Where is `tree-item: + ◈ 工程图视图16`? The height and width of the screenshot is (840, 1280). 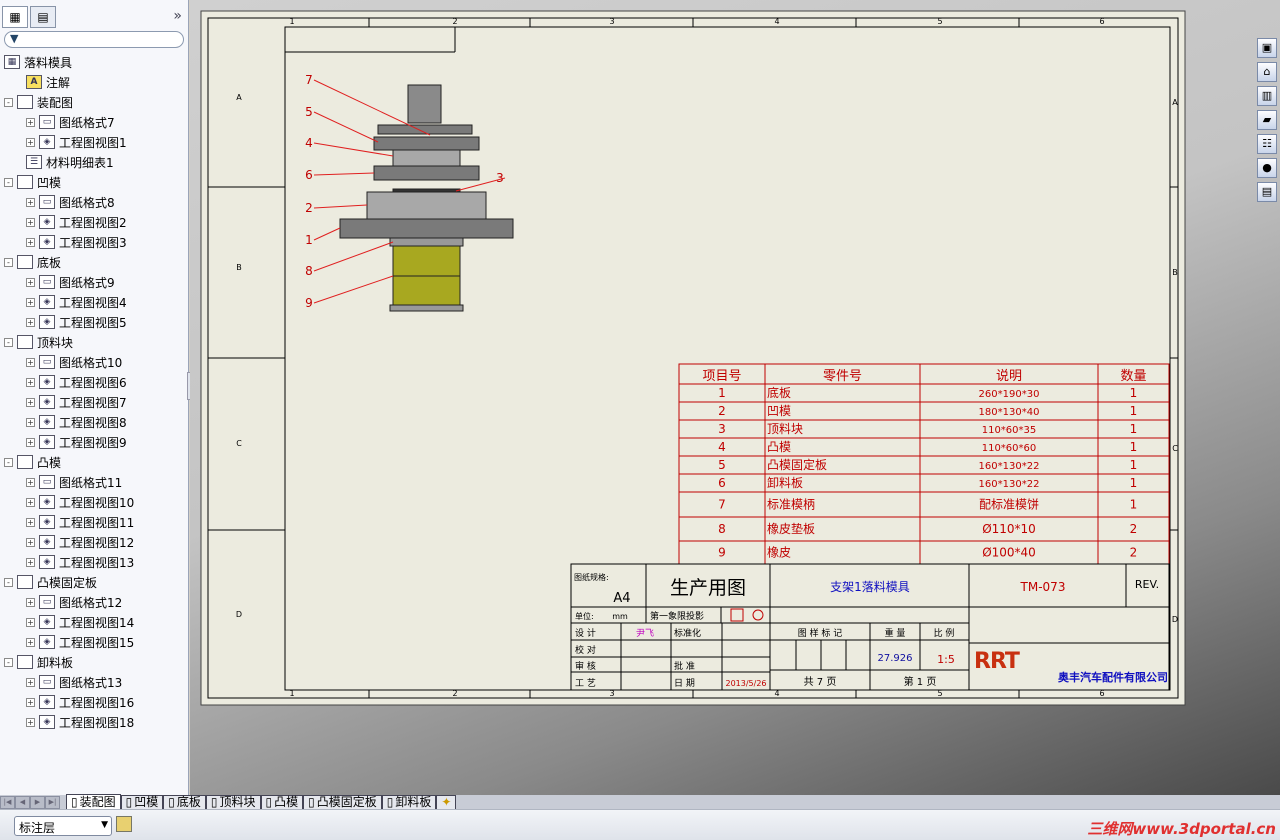
tree-item: + ◈ 工程图视图16 is located at coordinates (80, 702).